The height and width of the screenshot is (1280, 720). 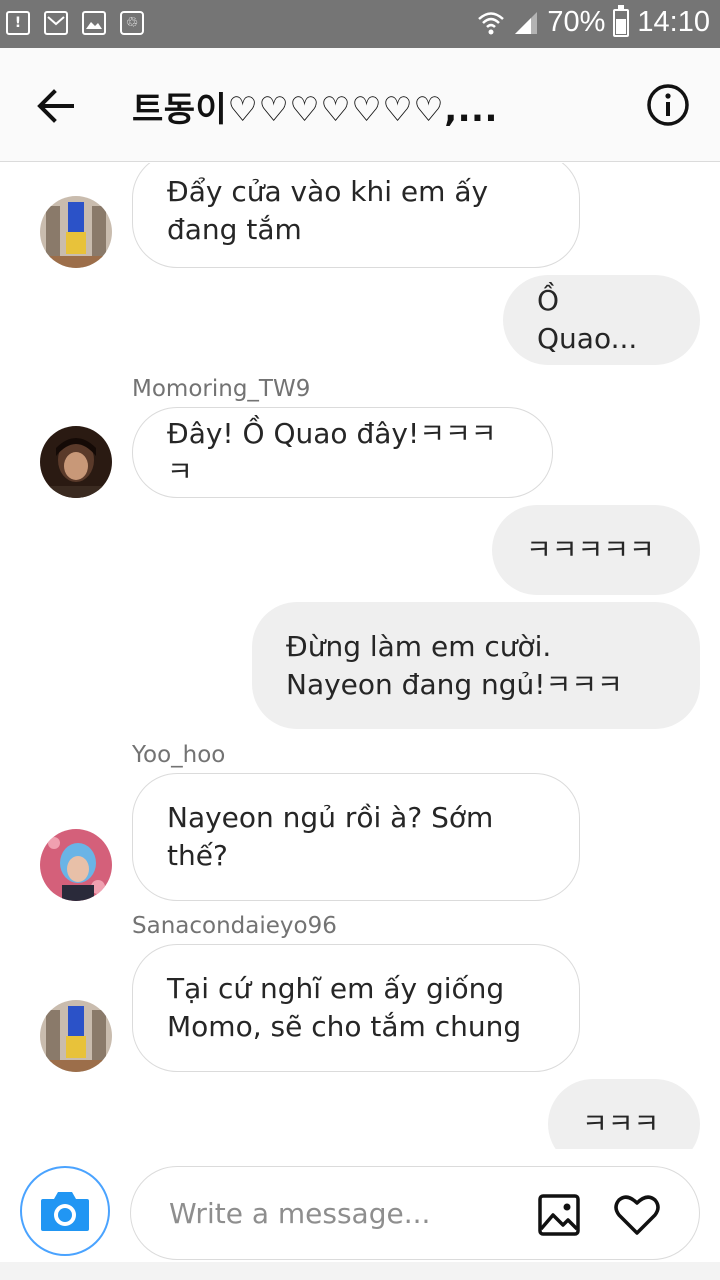 I want to click on bottom-inset, so click(x=360, y=1271).